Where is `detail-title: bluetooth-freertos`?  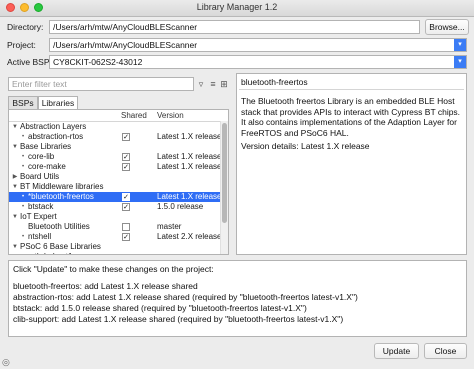
detail-title: bluetooth-freertos is located at coordinates (274, 82).